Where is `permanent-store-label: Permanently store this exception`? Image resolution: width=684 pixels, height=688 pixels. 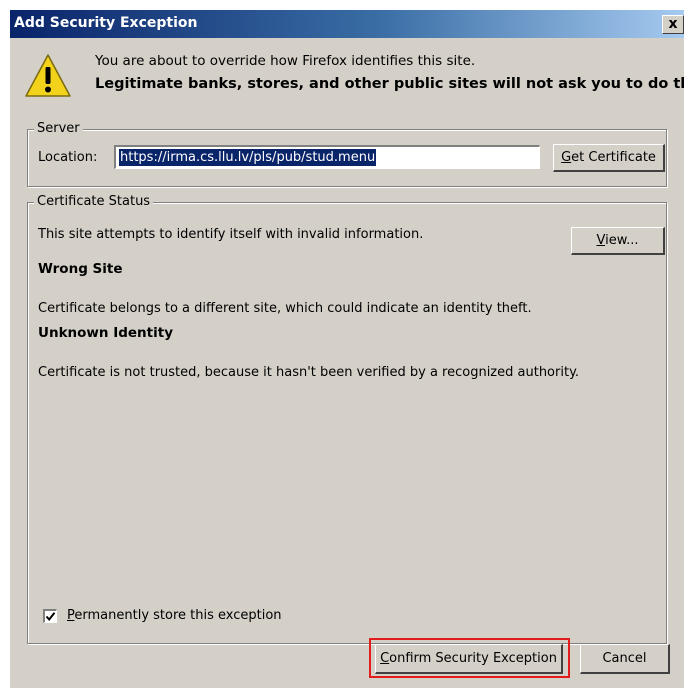 permanent-store-label: Permanently store this exception is located at coordinates (174, 615).